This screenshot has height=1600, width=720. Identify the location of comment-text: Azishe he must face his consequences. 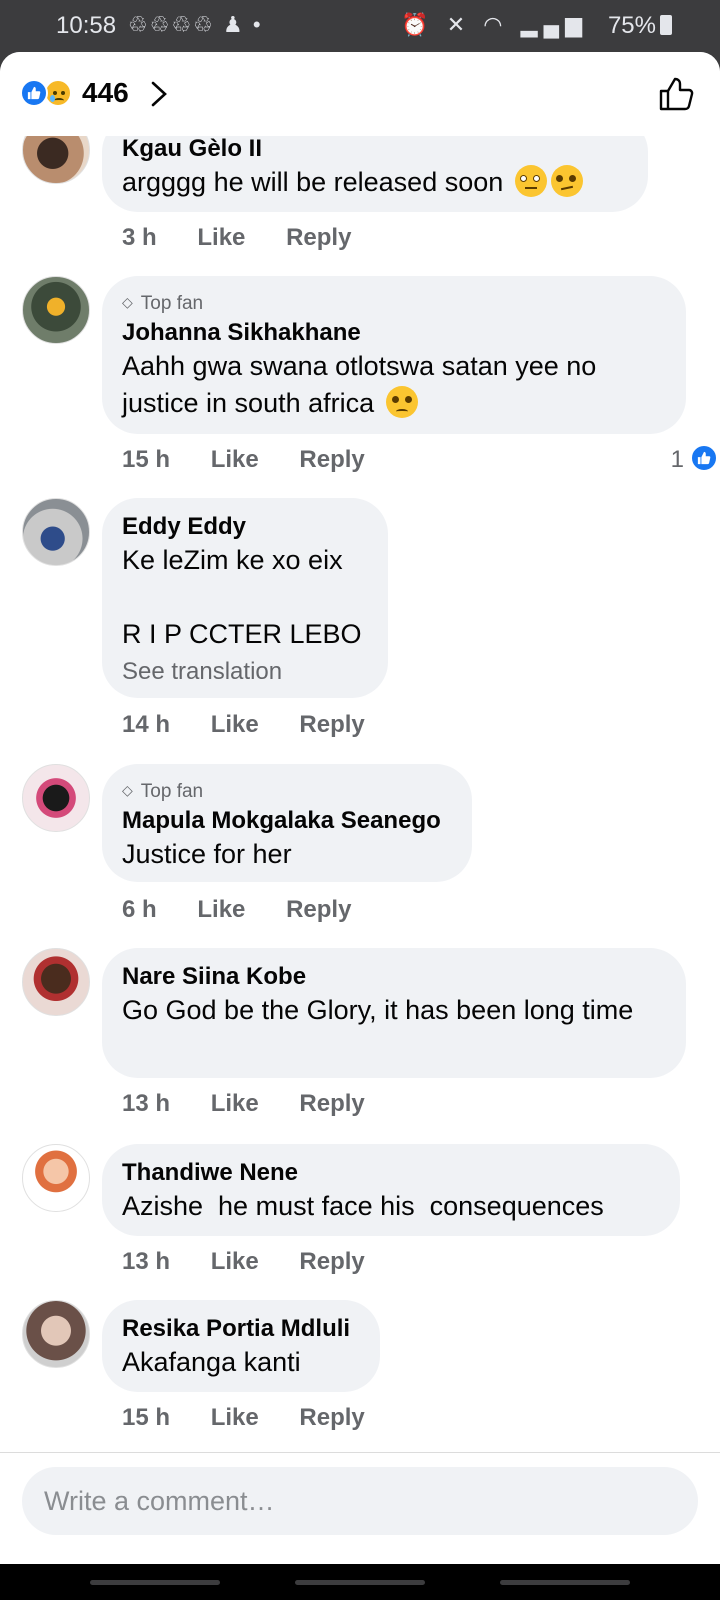
(363, 1206).